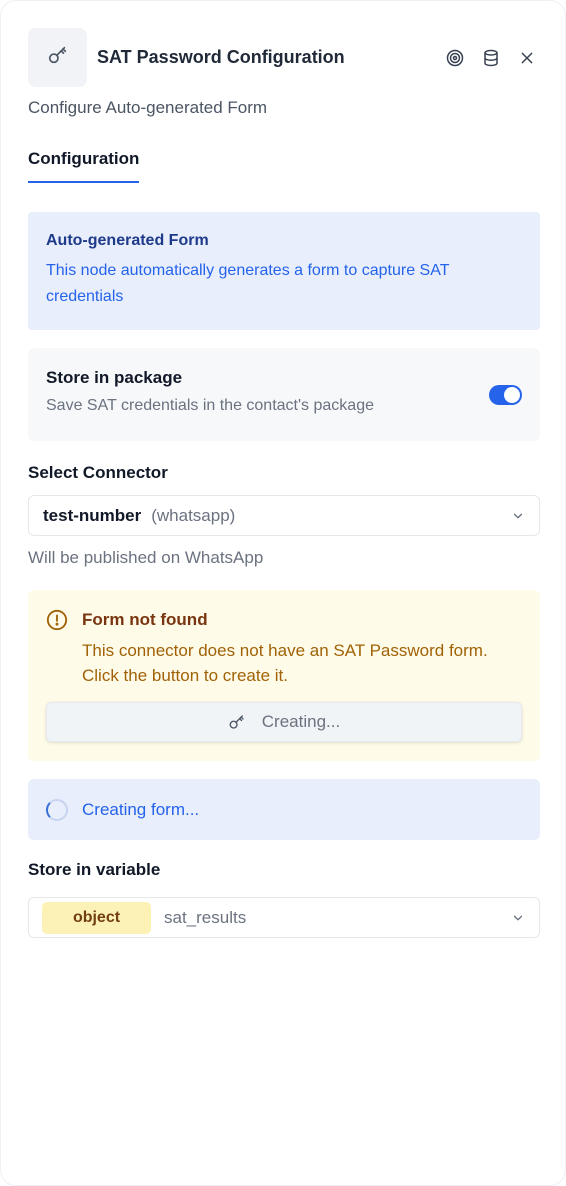 The image size is (566, 1186). I want to click on warning-title: Form not found, so click(145, 619).